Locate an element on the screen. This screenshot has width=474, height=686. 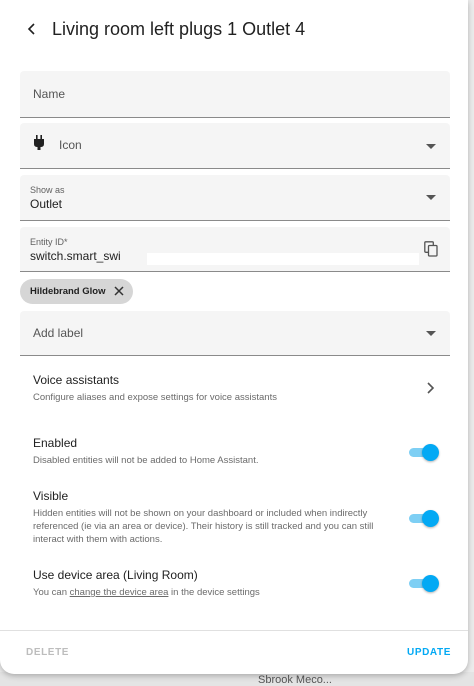
chevron-right-icon is located at coordinates (431, 388).